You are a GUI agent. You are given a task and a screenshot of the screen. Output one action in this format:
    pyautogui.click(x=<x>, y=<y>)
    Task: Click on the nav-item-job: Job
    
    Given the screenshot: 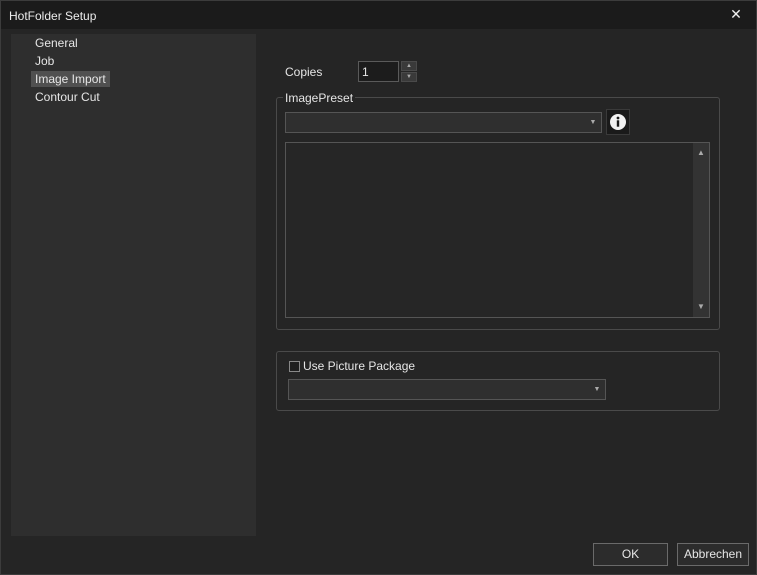 What is the action you would take?
    pyautogui.click(x=44, y=61)
    